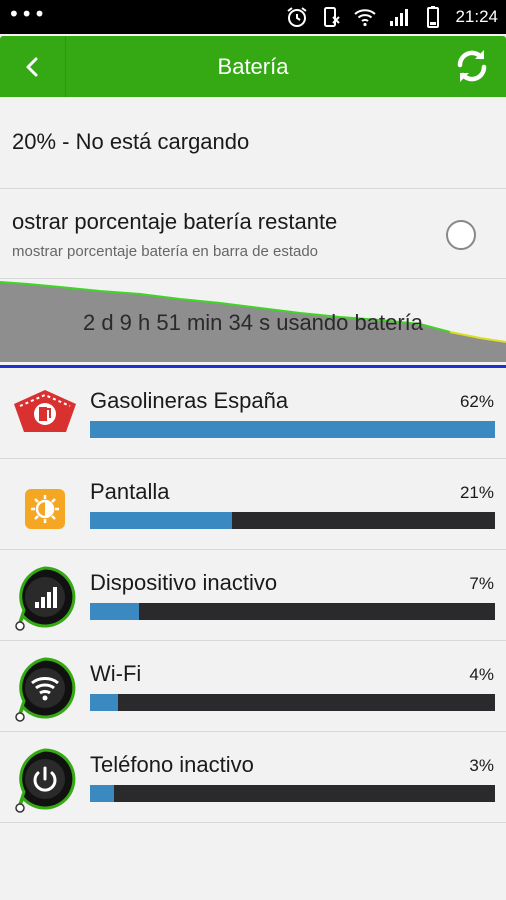  What do you see at coordinates (481, 674) in the screenshot?
I see `usage-percent: 4%` at bounding box center [481, 674].